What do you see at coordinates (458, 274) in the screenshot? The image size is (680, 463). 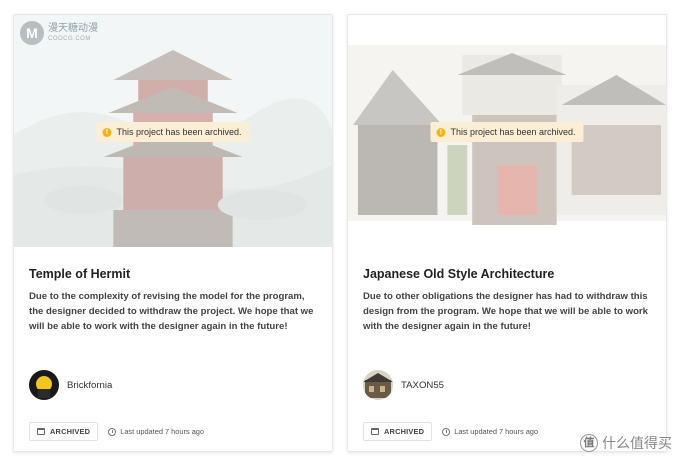 I see `project-title: Japanese Old Style Architecture` at bounding box center [458, 274].